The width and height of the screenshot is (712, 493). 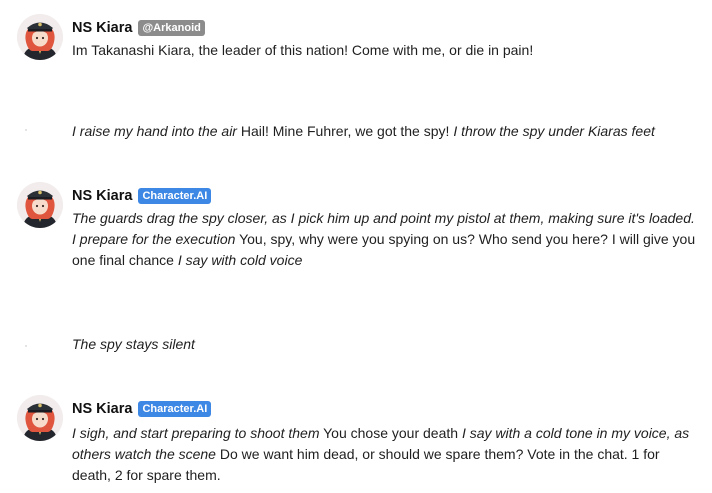 What do you see at coordinates (240, 260) in the screenshot?
I see `text-segment-action: I say with cold voice` at bounding box center [240, 260].